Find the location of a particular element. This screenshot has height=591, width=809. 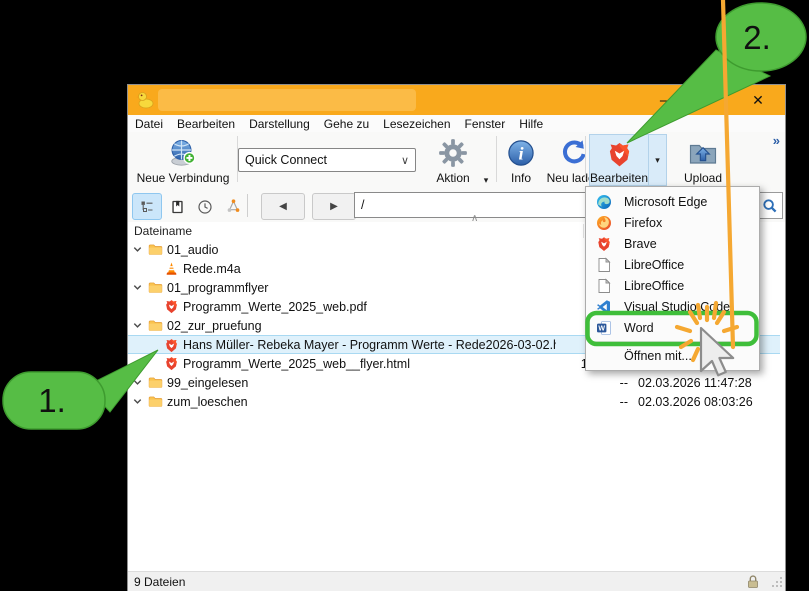

table-row: zum_loeschen -- 02.03.2026 08:03:26 is located at coordinates (454, 401).